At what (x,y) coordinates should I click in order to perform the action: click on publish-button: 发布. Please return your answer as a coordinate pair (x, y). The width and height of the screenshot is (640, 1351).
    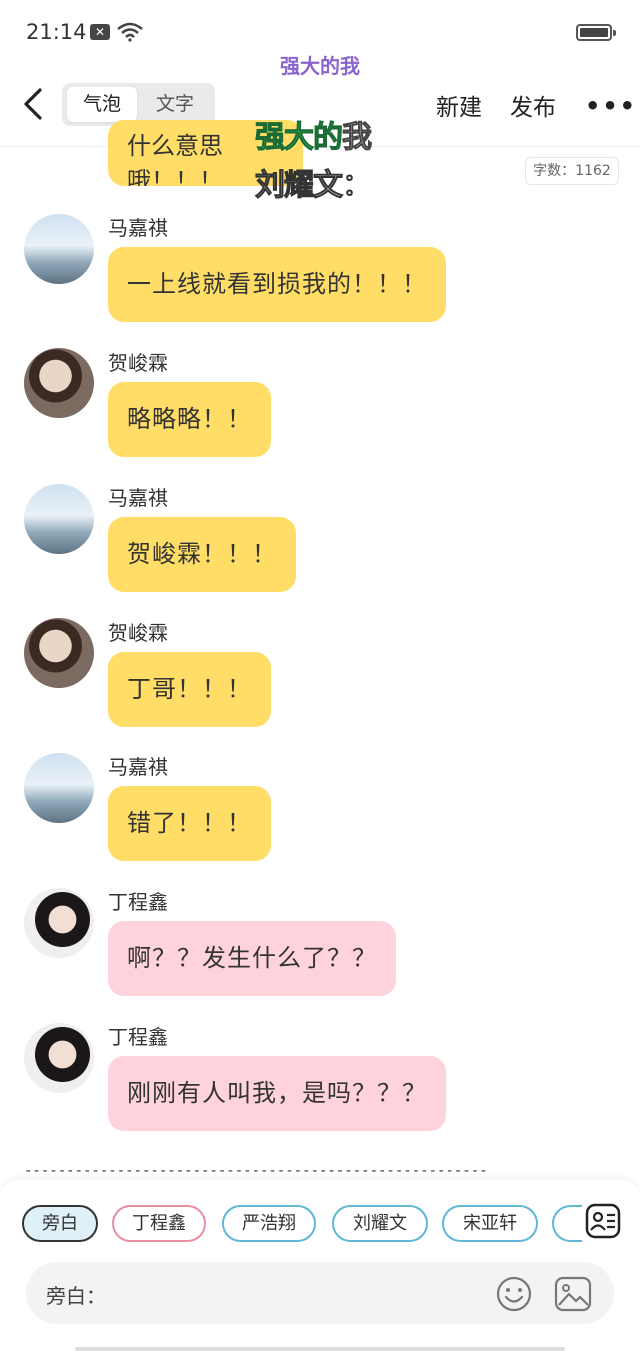
    Looking at the image, I should click on (533, 105).